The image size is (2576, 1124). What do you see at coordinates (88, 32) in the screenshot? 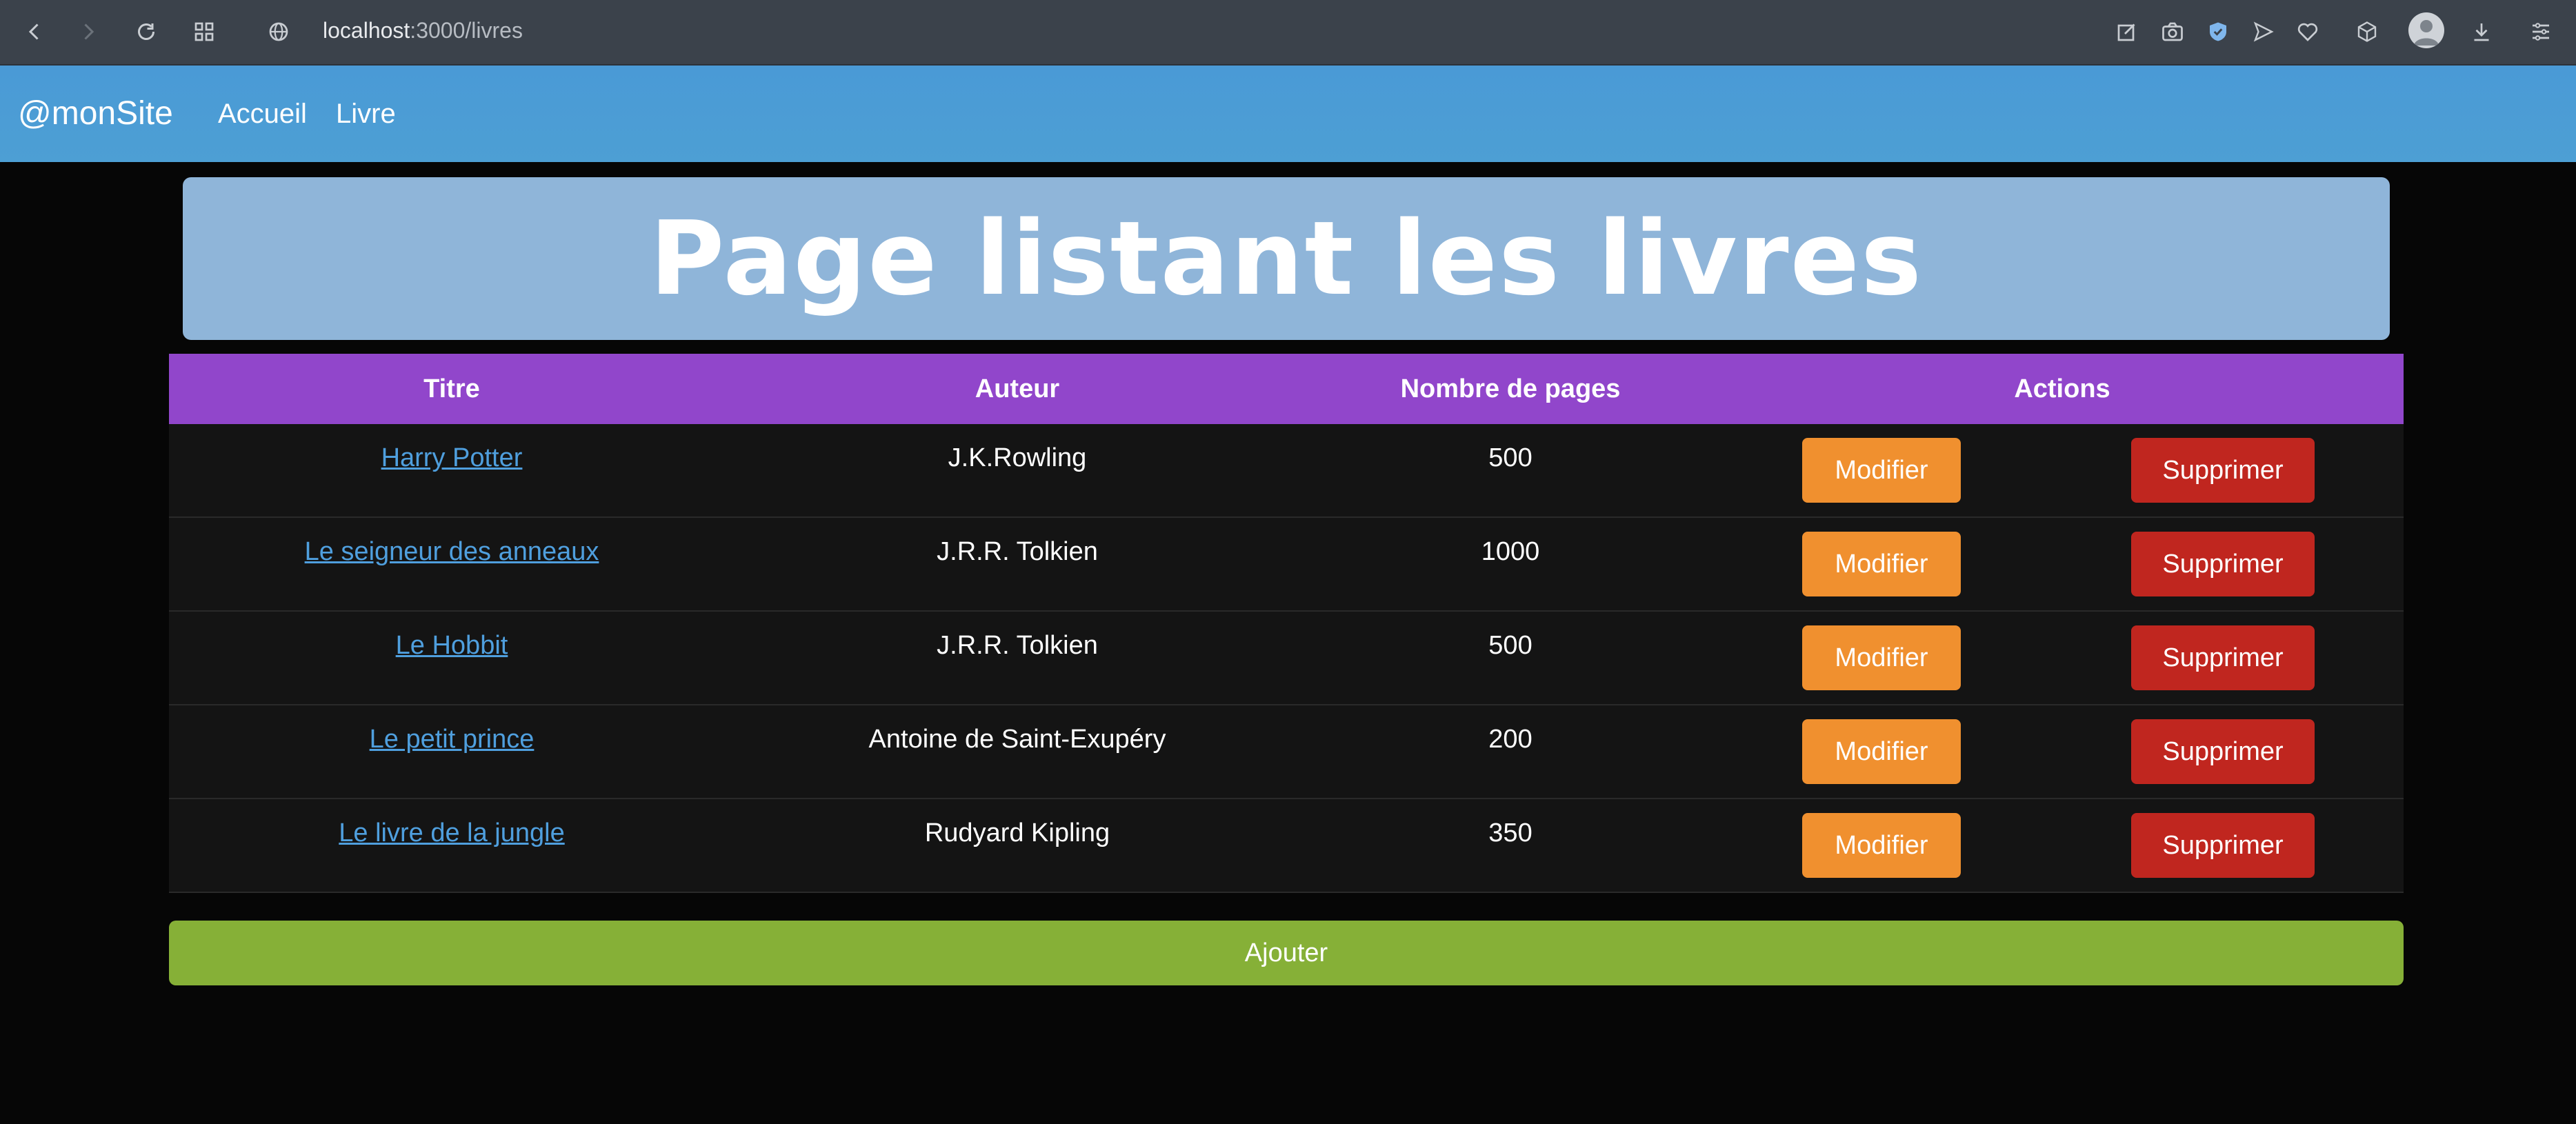
I see `forward-icon` at bounding box center [88, 32].